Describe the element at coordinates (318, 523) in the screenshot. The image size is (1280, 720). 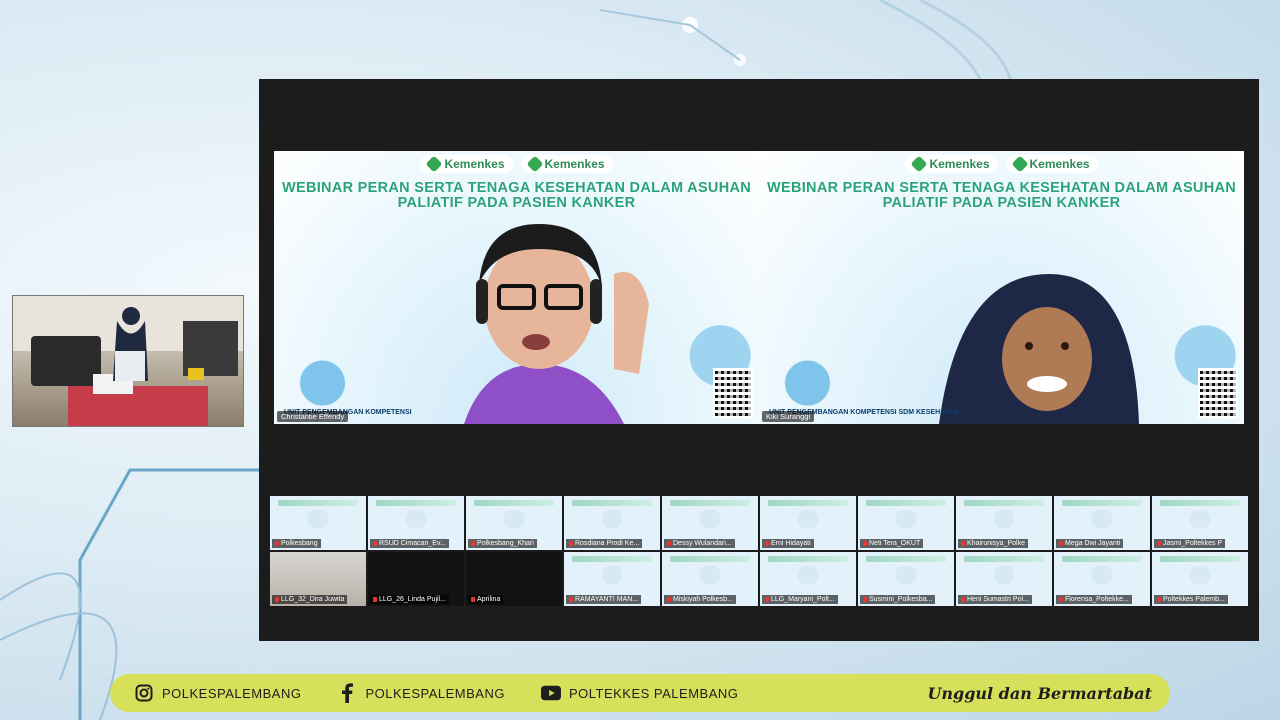
I see `participant-thumbnail: Polkesbang` at that location.